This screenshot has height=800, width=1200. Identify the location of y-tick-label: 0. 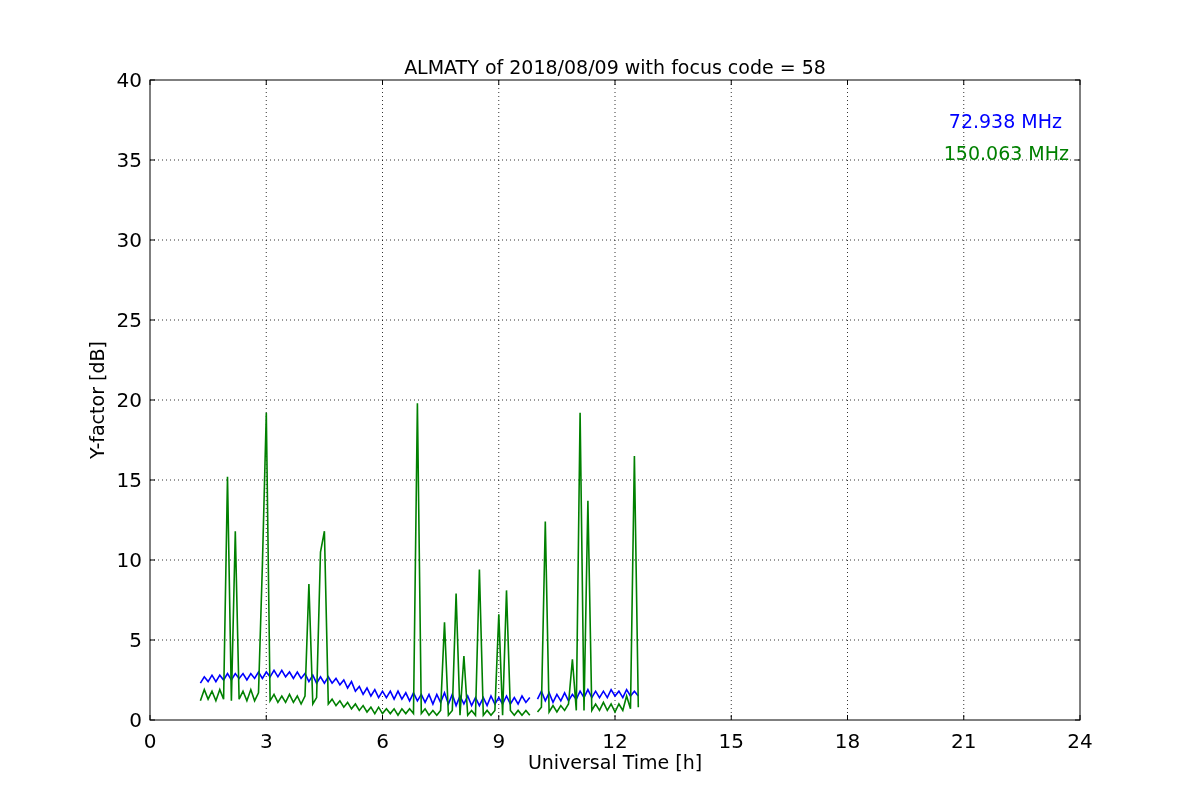
(135, 720).